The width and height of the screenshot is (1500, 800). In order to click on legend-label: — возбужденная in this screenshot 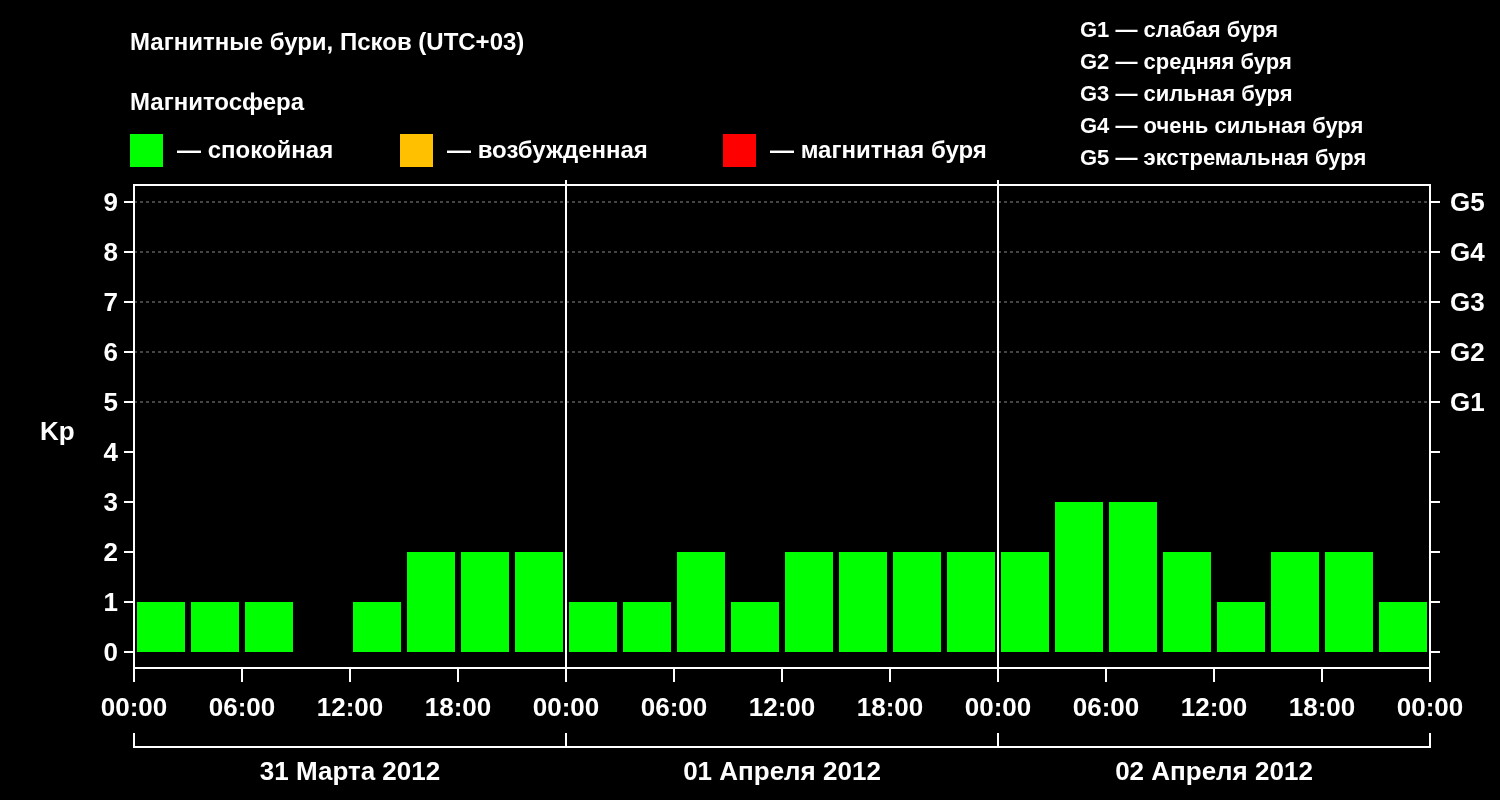, I will do `click(547, 149)`.